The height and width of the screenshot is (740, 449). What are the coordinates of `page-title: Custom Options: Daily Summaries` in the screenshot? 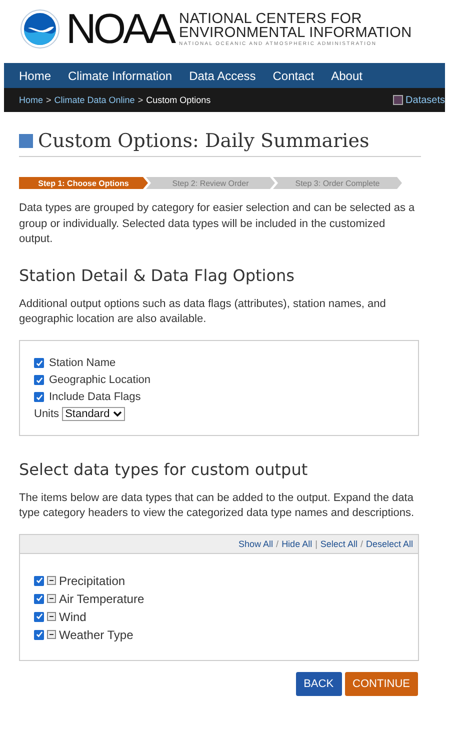 It's located at (204, 141).